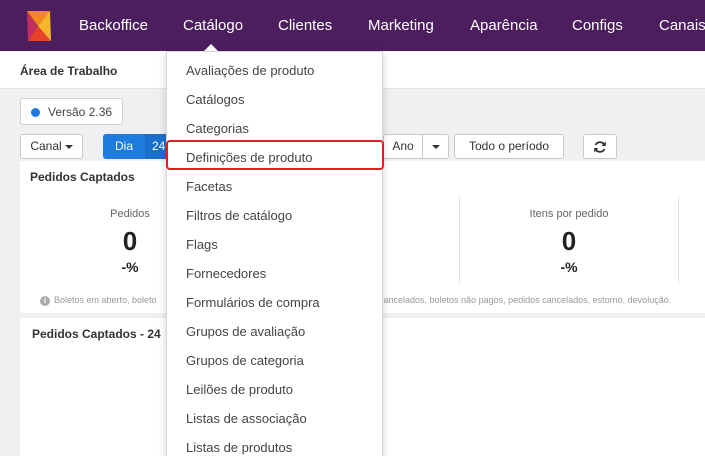 The height and width of the screenshot is (456, 705). What do you see at coordinates (82, 177) in the screenshot?
I see `summary-title: Pedidos Captados` at bounding box center [82, 177].